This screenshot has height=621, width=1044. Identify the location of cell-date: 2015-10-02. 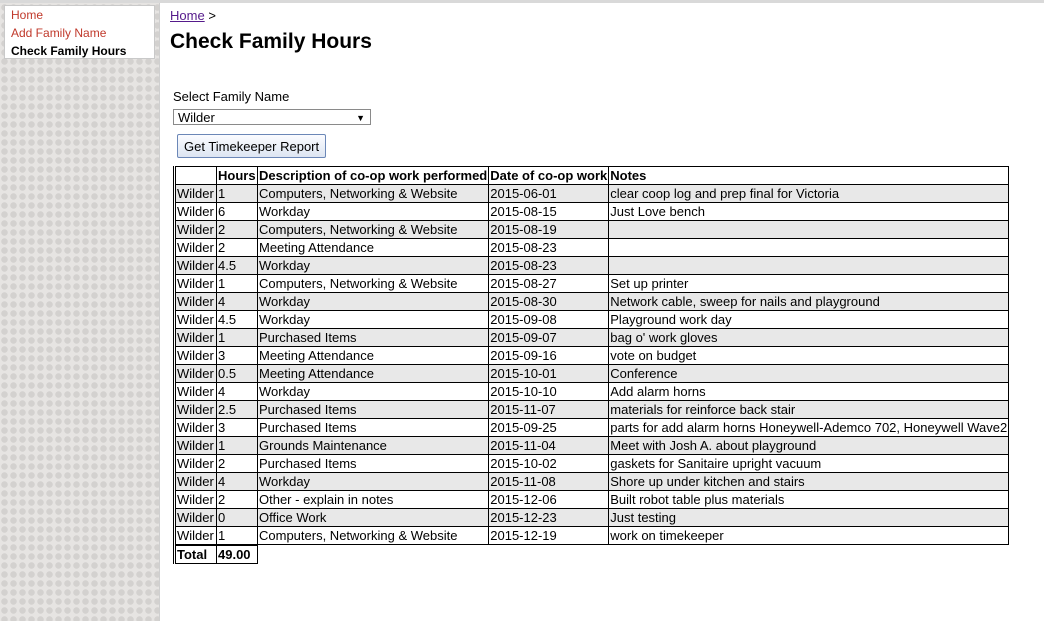
(549, 464).